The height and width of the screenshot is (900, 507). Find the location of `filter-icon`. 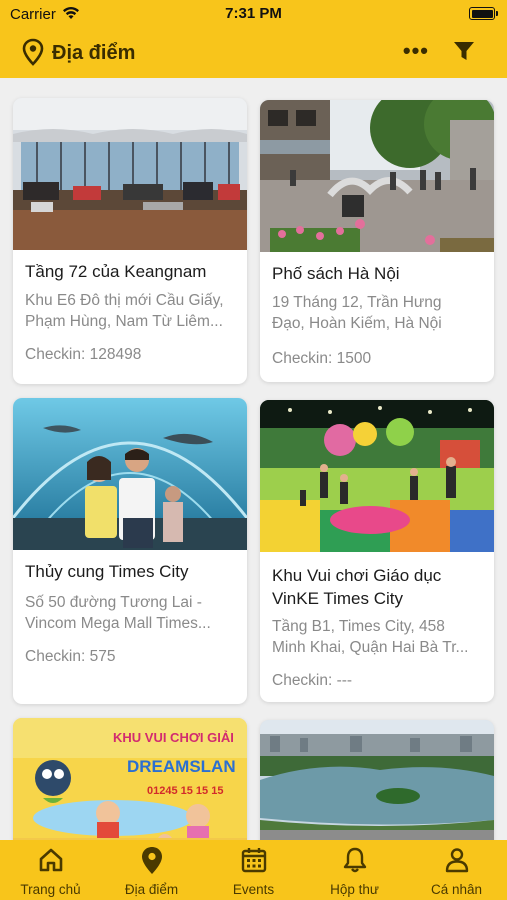

filter-icon is located at coordinates (464, 51).